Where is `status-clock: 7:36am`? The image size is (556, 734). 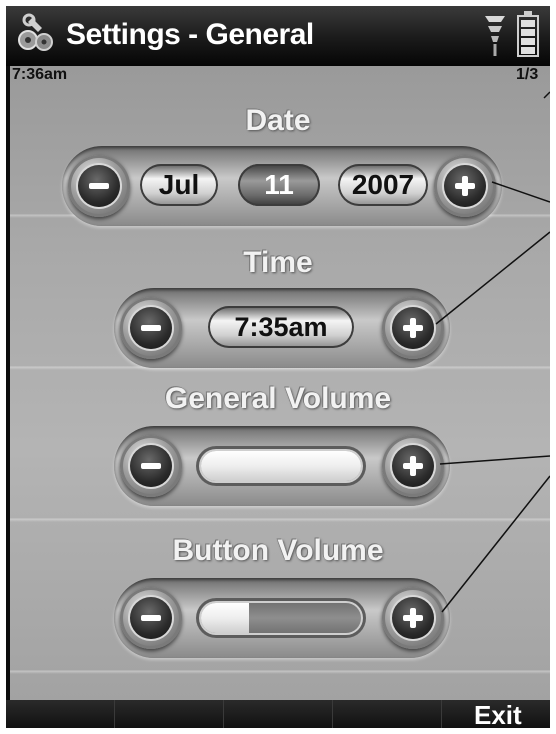 status-clock: 7:36am is located at coordinates (40, 74).